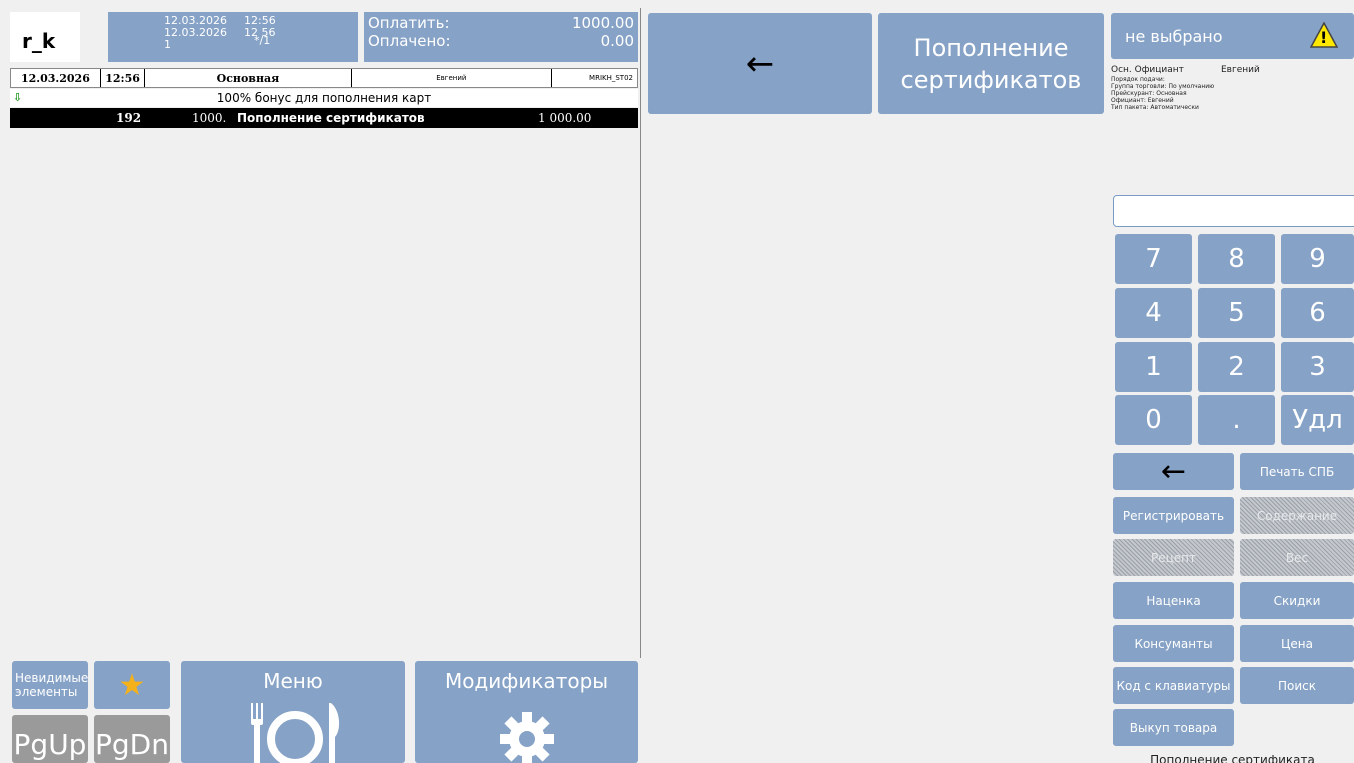 The image size is (1354, 763). I want to click on buyback-button: Выкуп товара, so click(1173, 727).